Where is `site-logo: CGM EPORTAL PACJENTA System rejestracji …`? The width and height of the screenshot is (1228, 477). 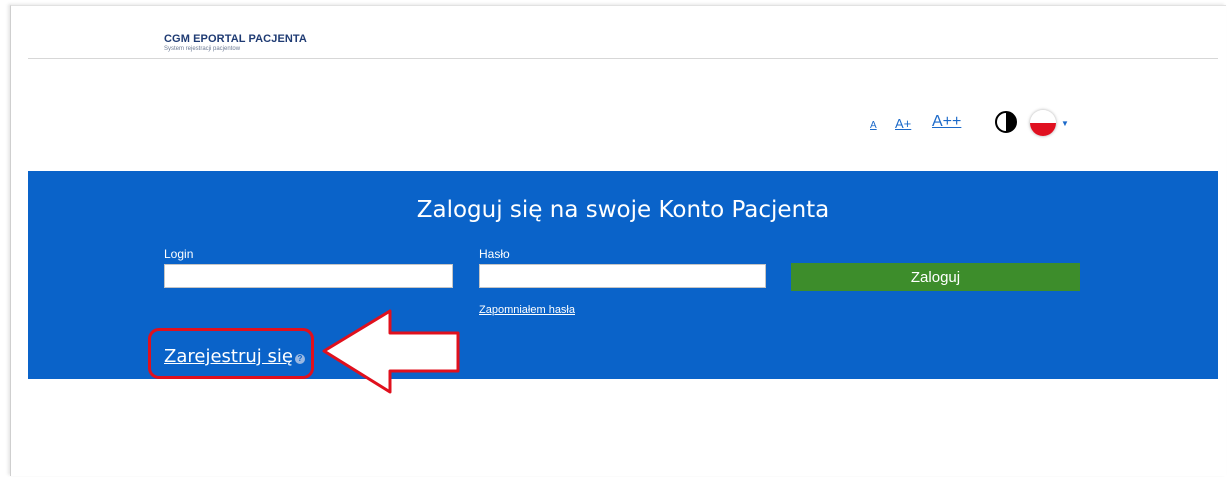 site-logo: CGM EPORTAL PACJENTA System rejestracji … is located at coordinates (235, 42).